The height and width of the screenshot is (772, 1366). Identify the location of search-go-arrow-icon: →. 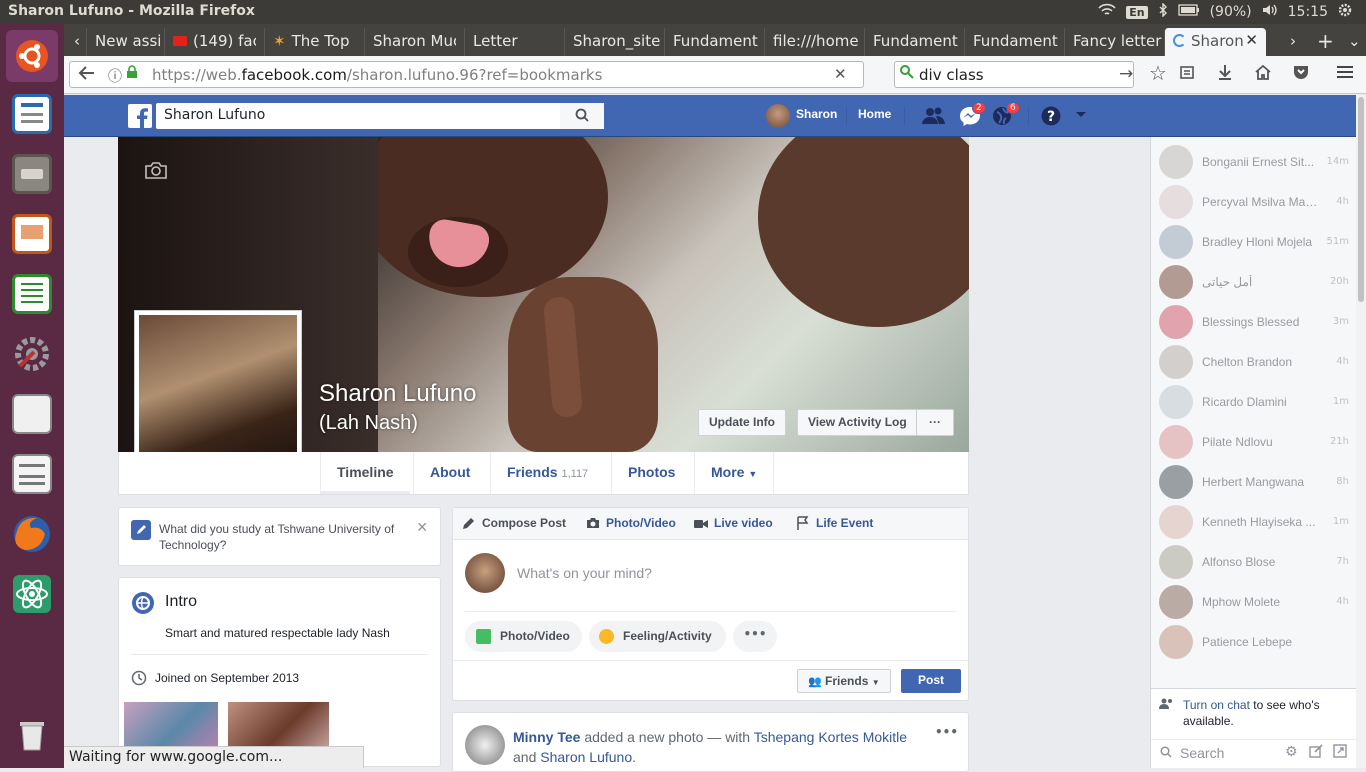
(1126, 74).